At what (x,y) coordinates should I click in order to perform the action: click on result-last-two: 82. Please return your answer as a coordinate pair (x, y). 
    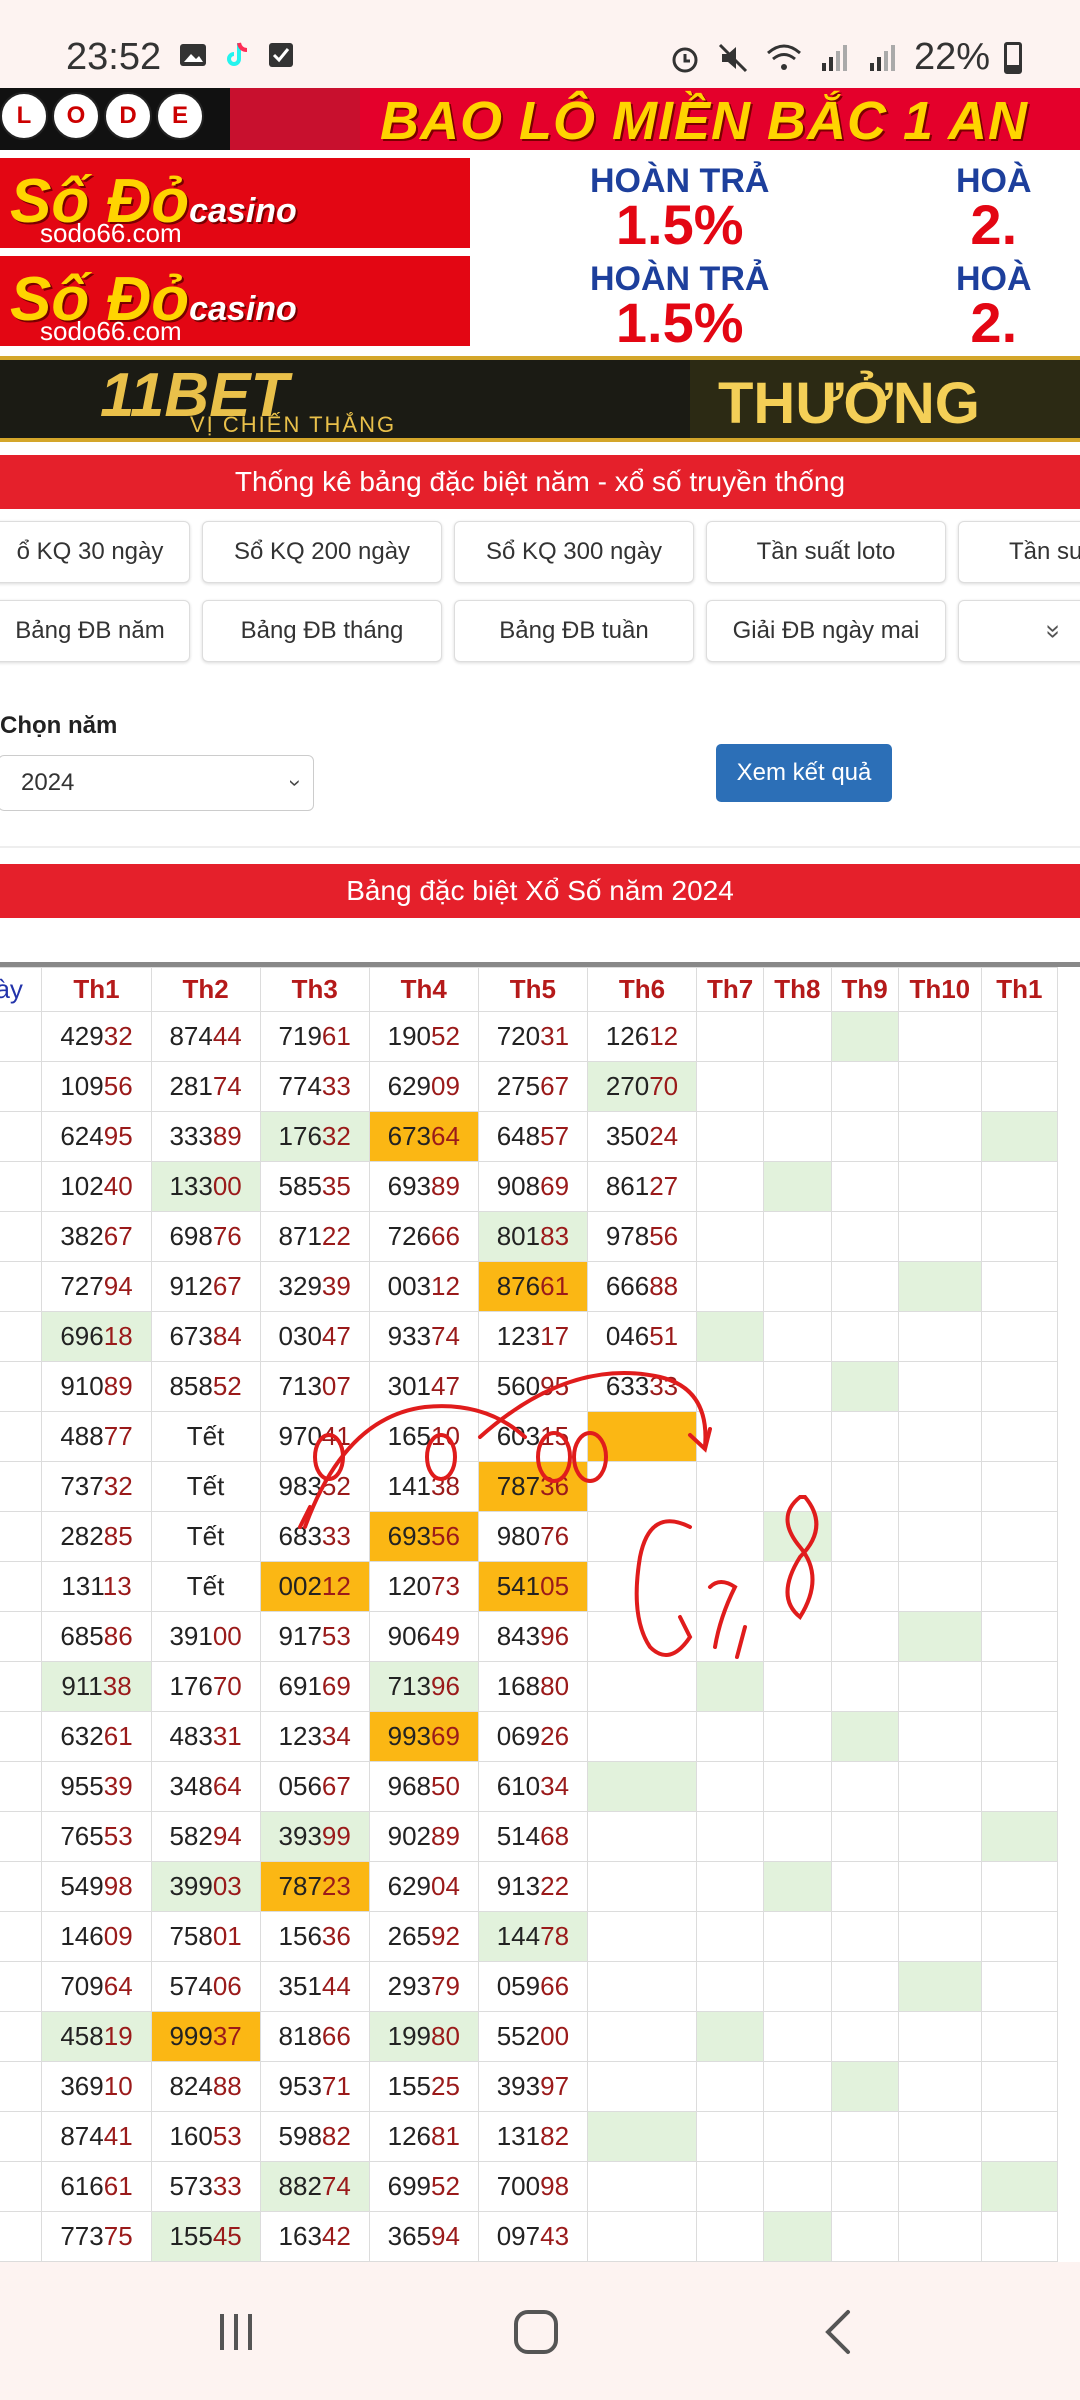
    Looking at the image, I should click on (555, 2136).